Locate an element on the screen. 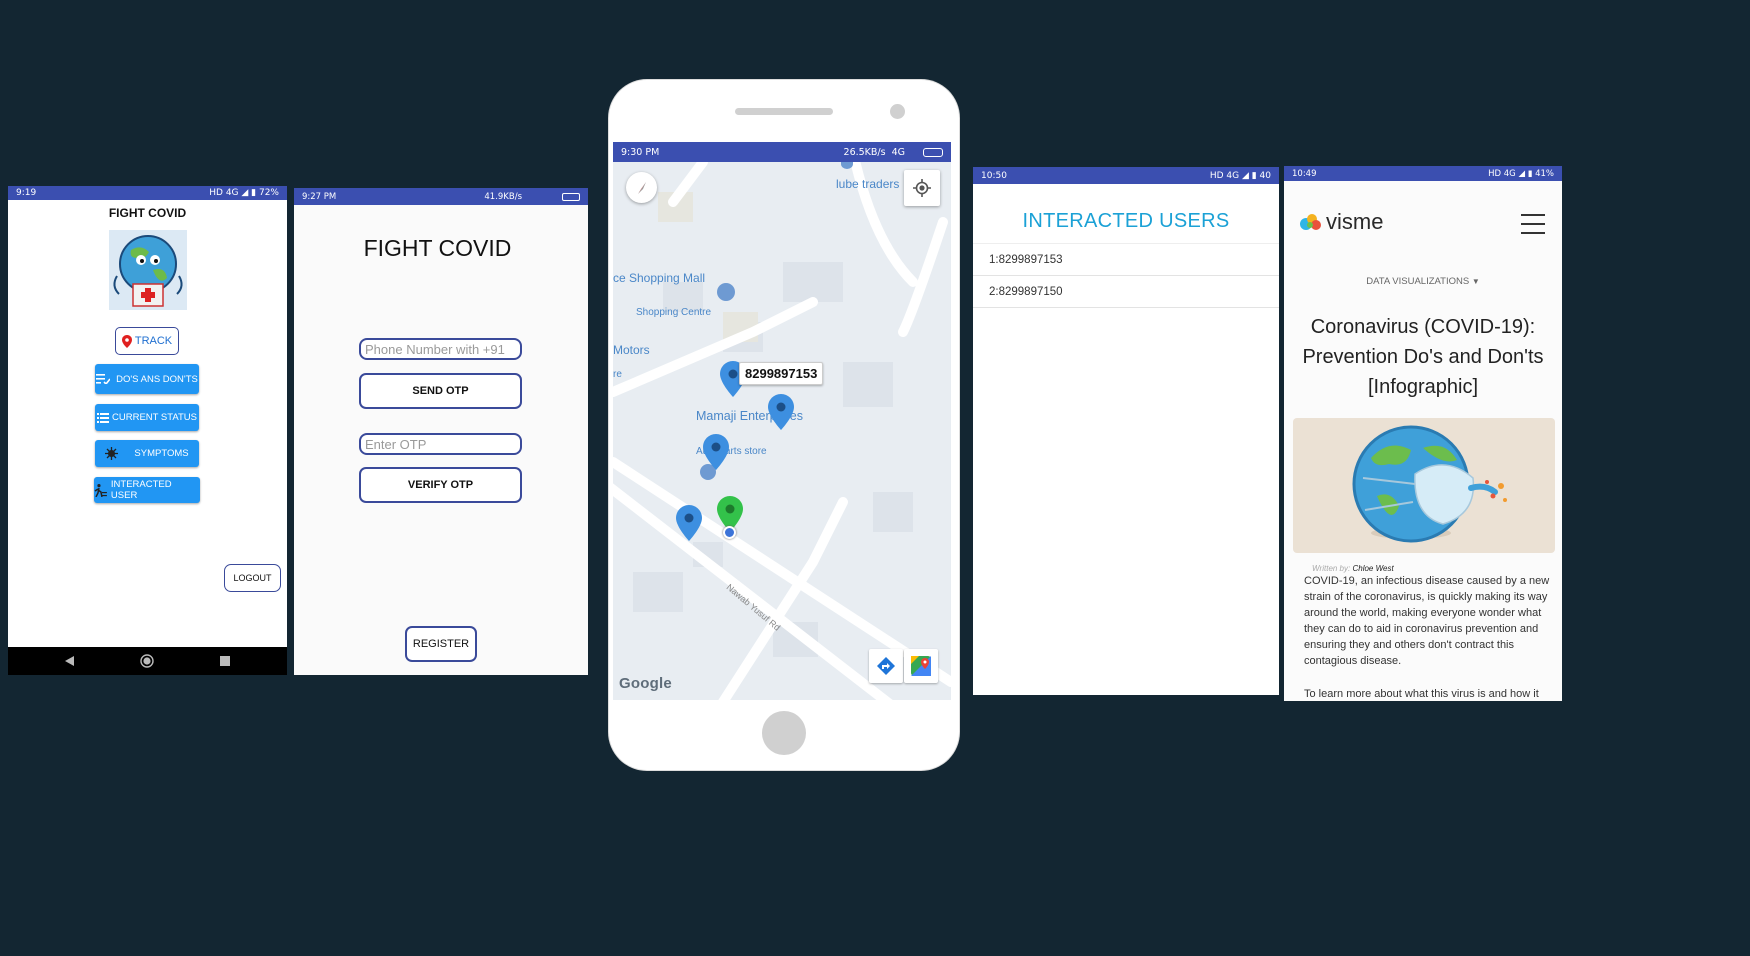 The width and height of the screenshot is (1750, 956). logout-button: LOGOUT is located at coordinates (252, 578).